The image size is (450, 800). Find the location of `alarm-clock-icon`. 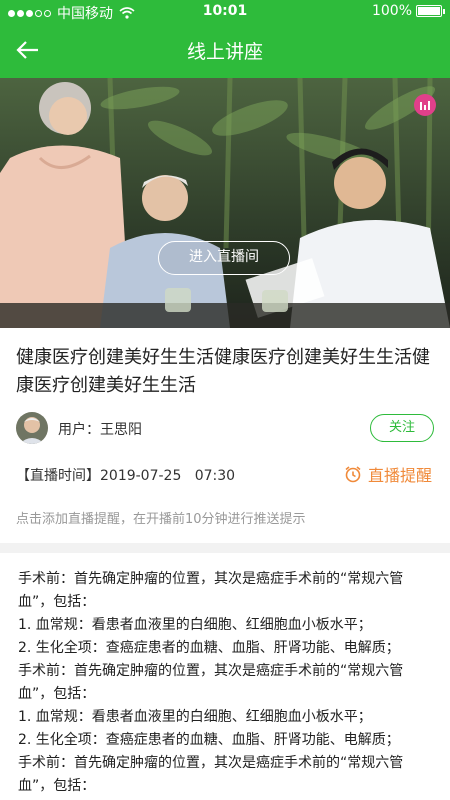

alarm-clock-icon is located at coordinates (353, 474).